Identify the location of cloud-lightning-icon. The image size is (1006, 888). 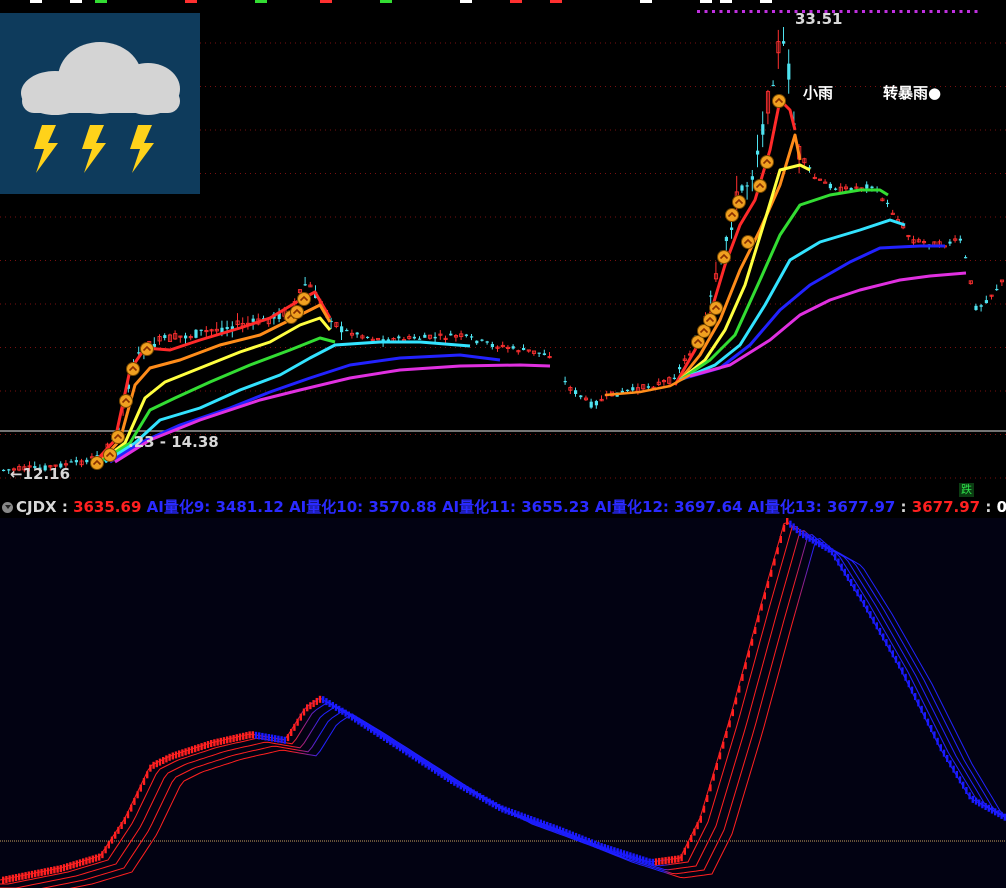
(100, 107).